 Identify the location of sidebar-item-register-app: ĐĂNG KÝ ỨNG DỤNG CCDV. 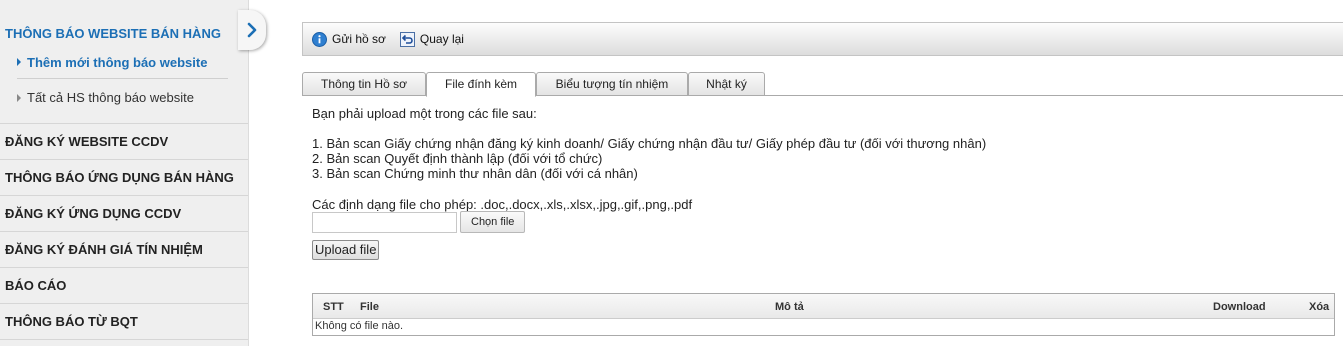
(124, 214).